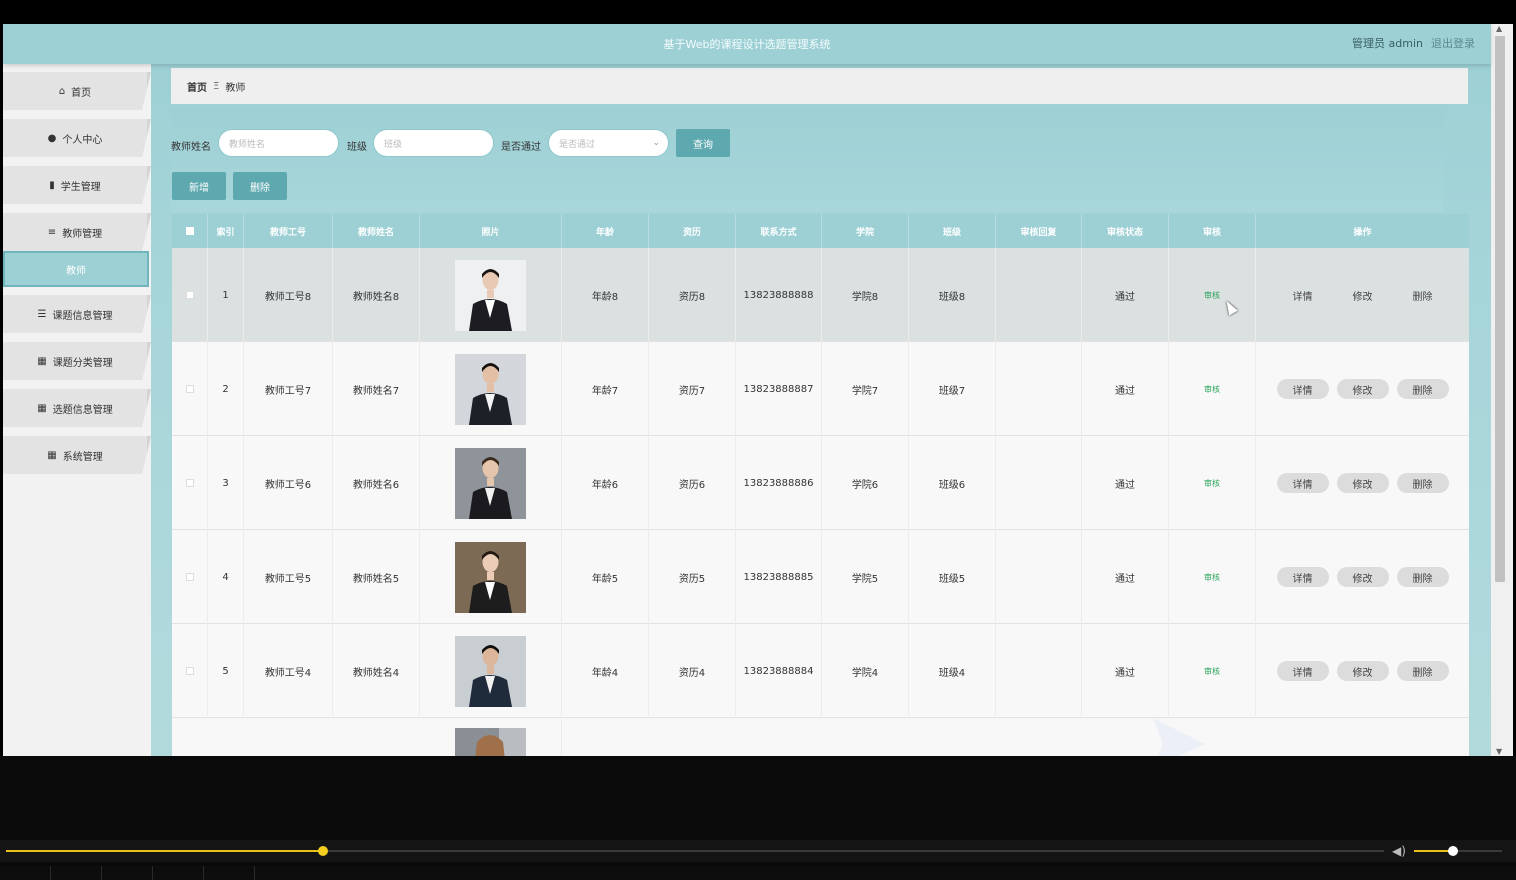 This screenshot has height=880, width=1516. What do you see at coordinates (1499, 28) in the screenshot?
I see `scroll-up-icon: ▲` at bounding box center [1499, 28].